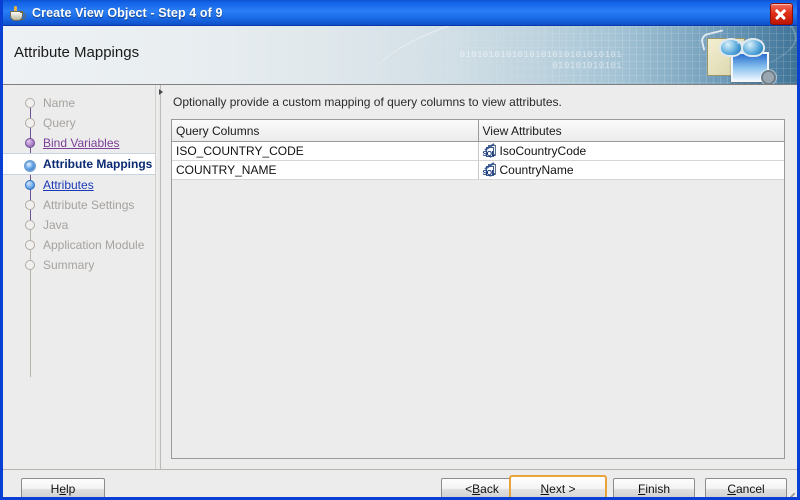 This screenshot has height=500, width=800. I want to click on step-dot-current-icon, so click(30, 166).